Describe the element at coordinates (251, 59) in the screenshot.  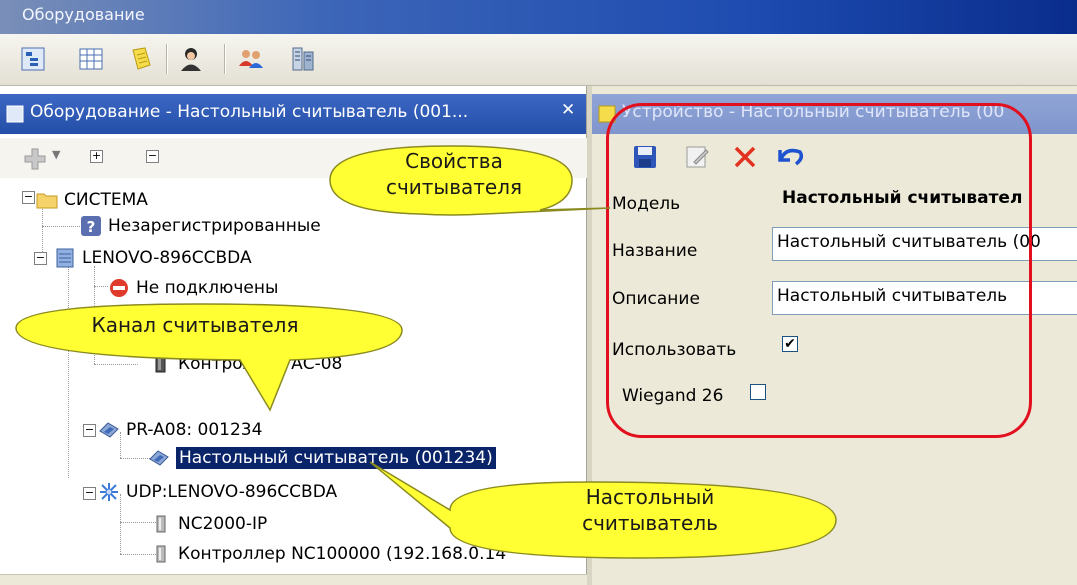
I see `users-icon` at that location.